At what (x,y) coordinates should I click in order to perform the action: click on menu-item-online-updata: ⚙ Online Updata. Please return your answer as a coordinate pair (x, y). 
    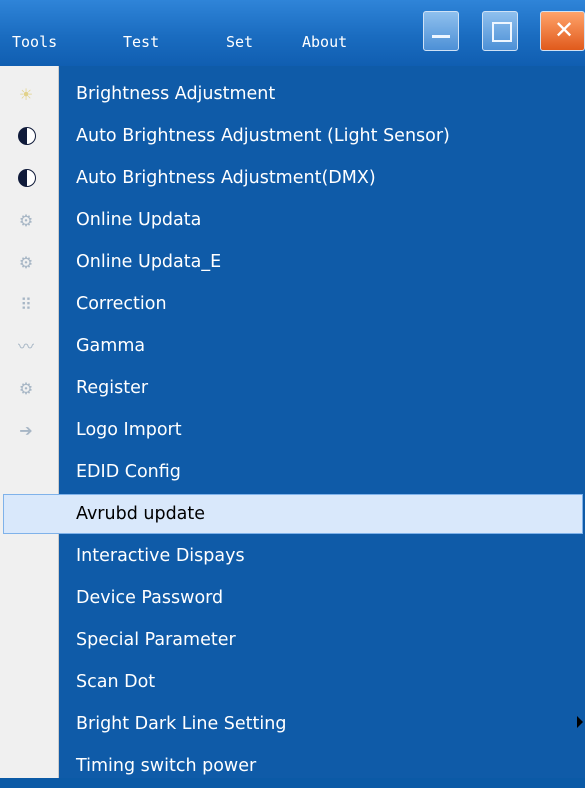
    Looking at the image, I should click on (292, 221).